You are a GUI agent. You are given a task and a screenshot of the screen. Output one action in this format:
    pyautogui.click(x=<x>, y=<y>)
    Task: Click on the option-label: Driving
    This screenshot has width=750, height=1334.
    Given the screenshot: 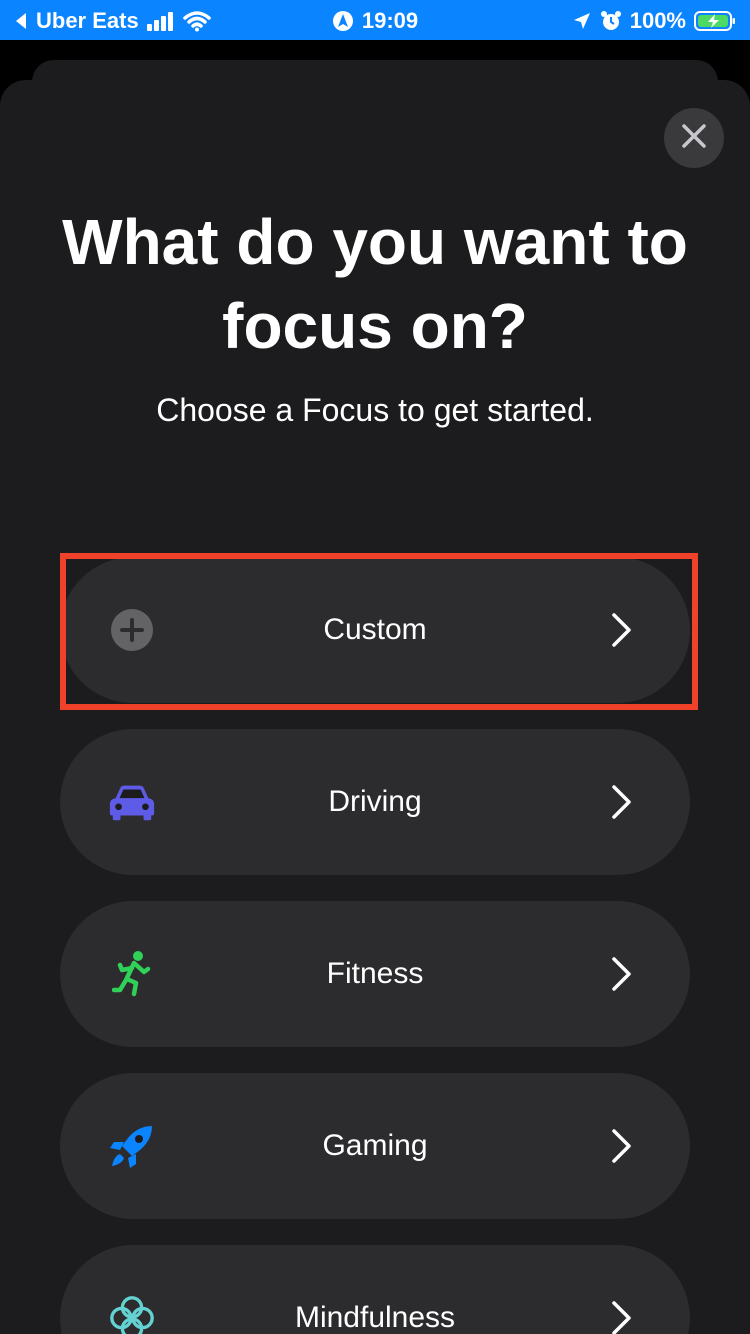 What is the action you would take?
    pyautogui.click(x=375, y=801)
    